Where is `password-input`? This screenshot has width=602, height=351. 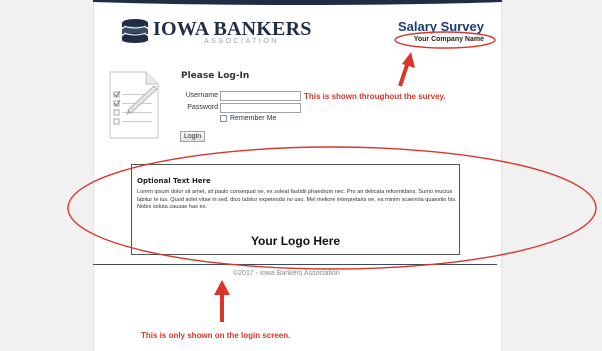
password-input is located at coordinates (260, 108).